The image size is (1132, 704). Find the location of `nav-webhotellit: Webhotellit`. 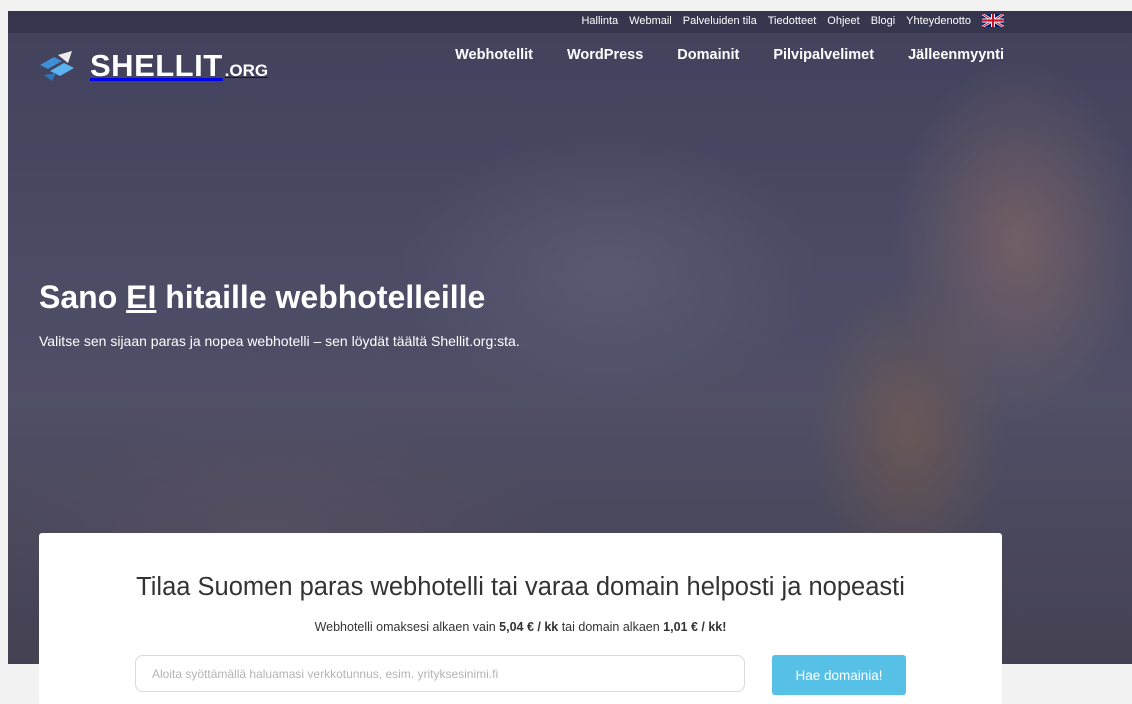

nav-webhotellit: Webhotellit is located at coordinates (494, 55).